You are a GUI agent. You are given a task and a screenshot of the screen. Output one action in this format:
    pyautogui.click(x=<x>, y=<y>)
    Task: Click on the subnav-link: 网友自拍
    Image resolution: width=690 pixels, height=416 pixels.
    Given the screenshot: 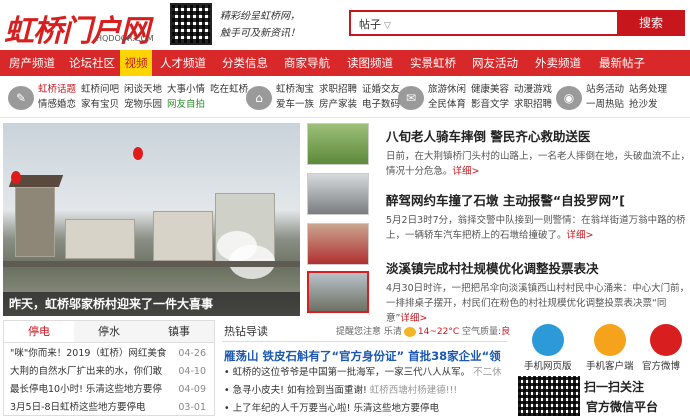 What is the action you would take?
    pyautogui.click(x=186, y=104)
    